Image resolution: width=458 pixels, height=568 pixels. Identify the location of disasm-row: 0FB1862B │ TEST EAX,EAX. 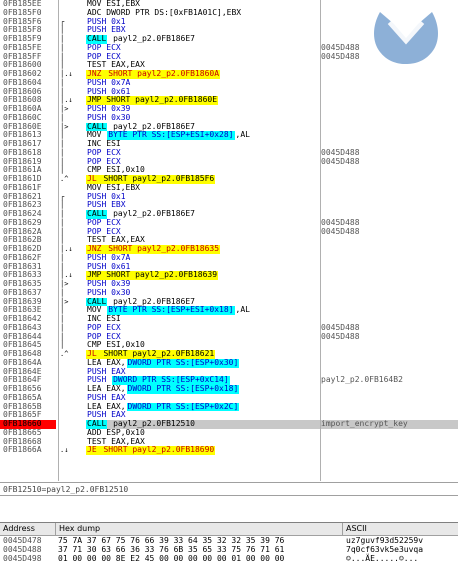
(229, 240).